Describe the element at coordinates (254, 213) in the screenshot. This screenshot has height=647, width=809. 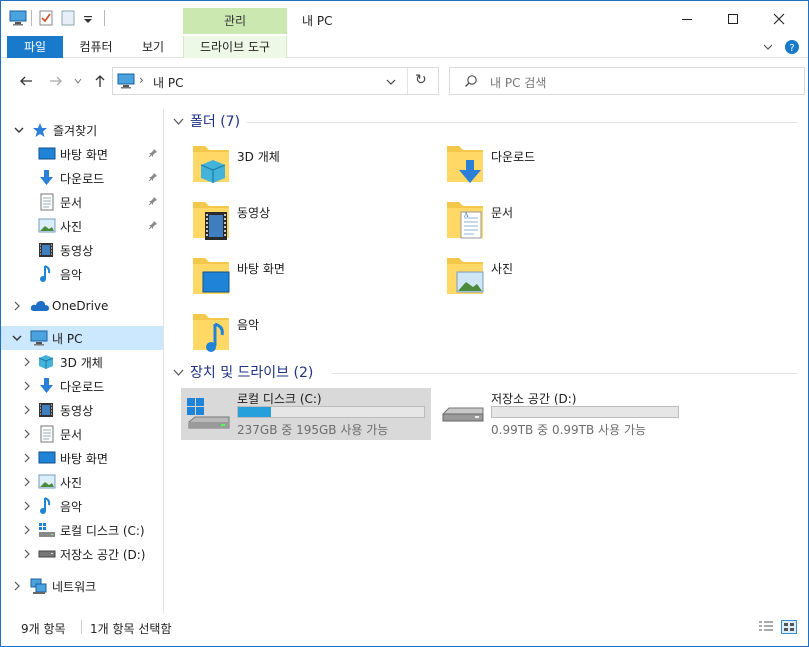
I see `folder-label: 동영상` at that location.